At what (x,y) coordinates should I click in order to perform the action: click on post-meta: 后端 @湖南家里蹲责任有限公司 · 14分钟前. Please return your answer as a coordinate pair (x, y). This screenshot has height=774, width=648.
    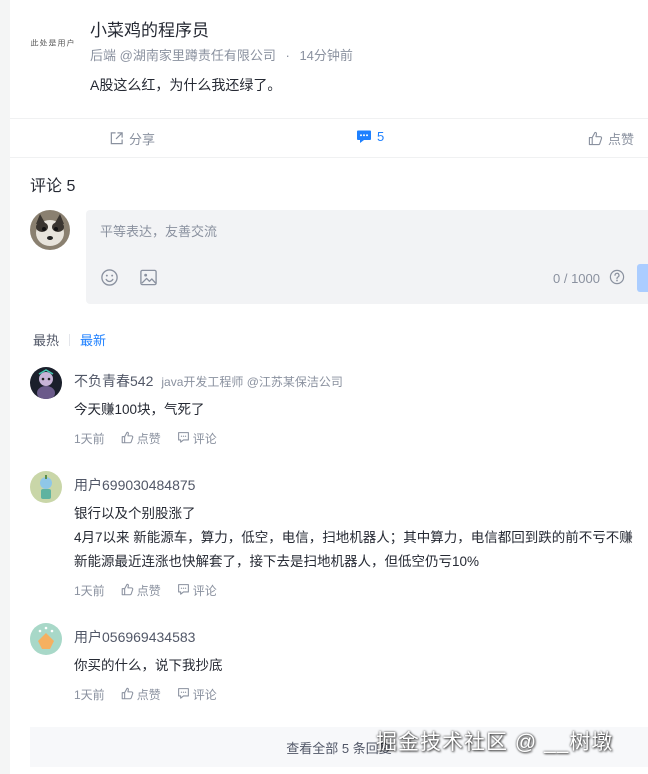
    Looking at the image, I should click on (221, 54).